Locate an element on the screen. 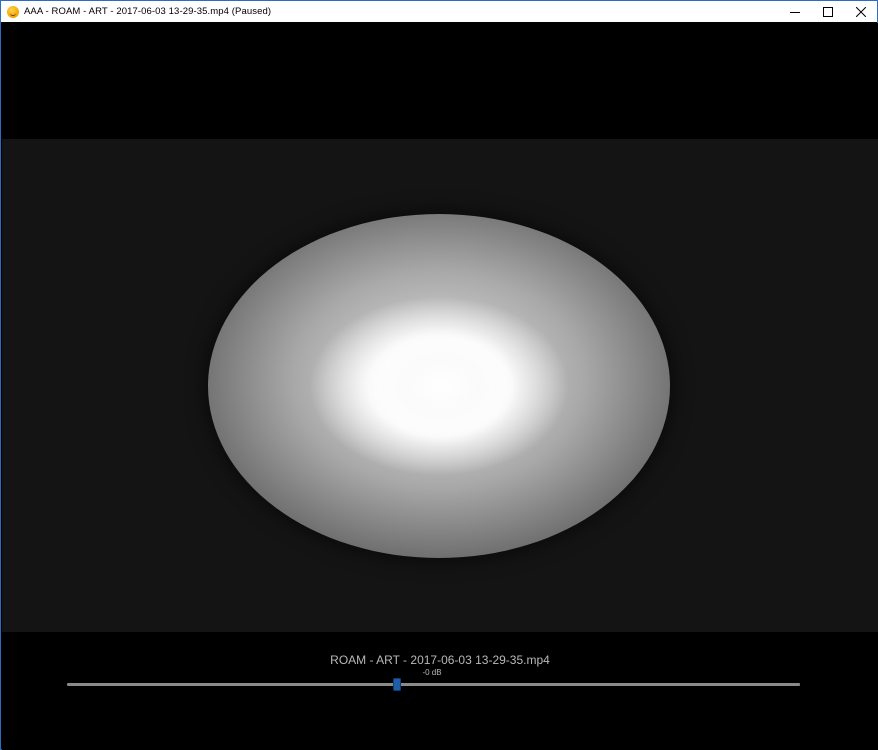 This screenshot has height=750, width=878. maximize-button is located at coordinates (827, 11).